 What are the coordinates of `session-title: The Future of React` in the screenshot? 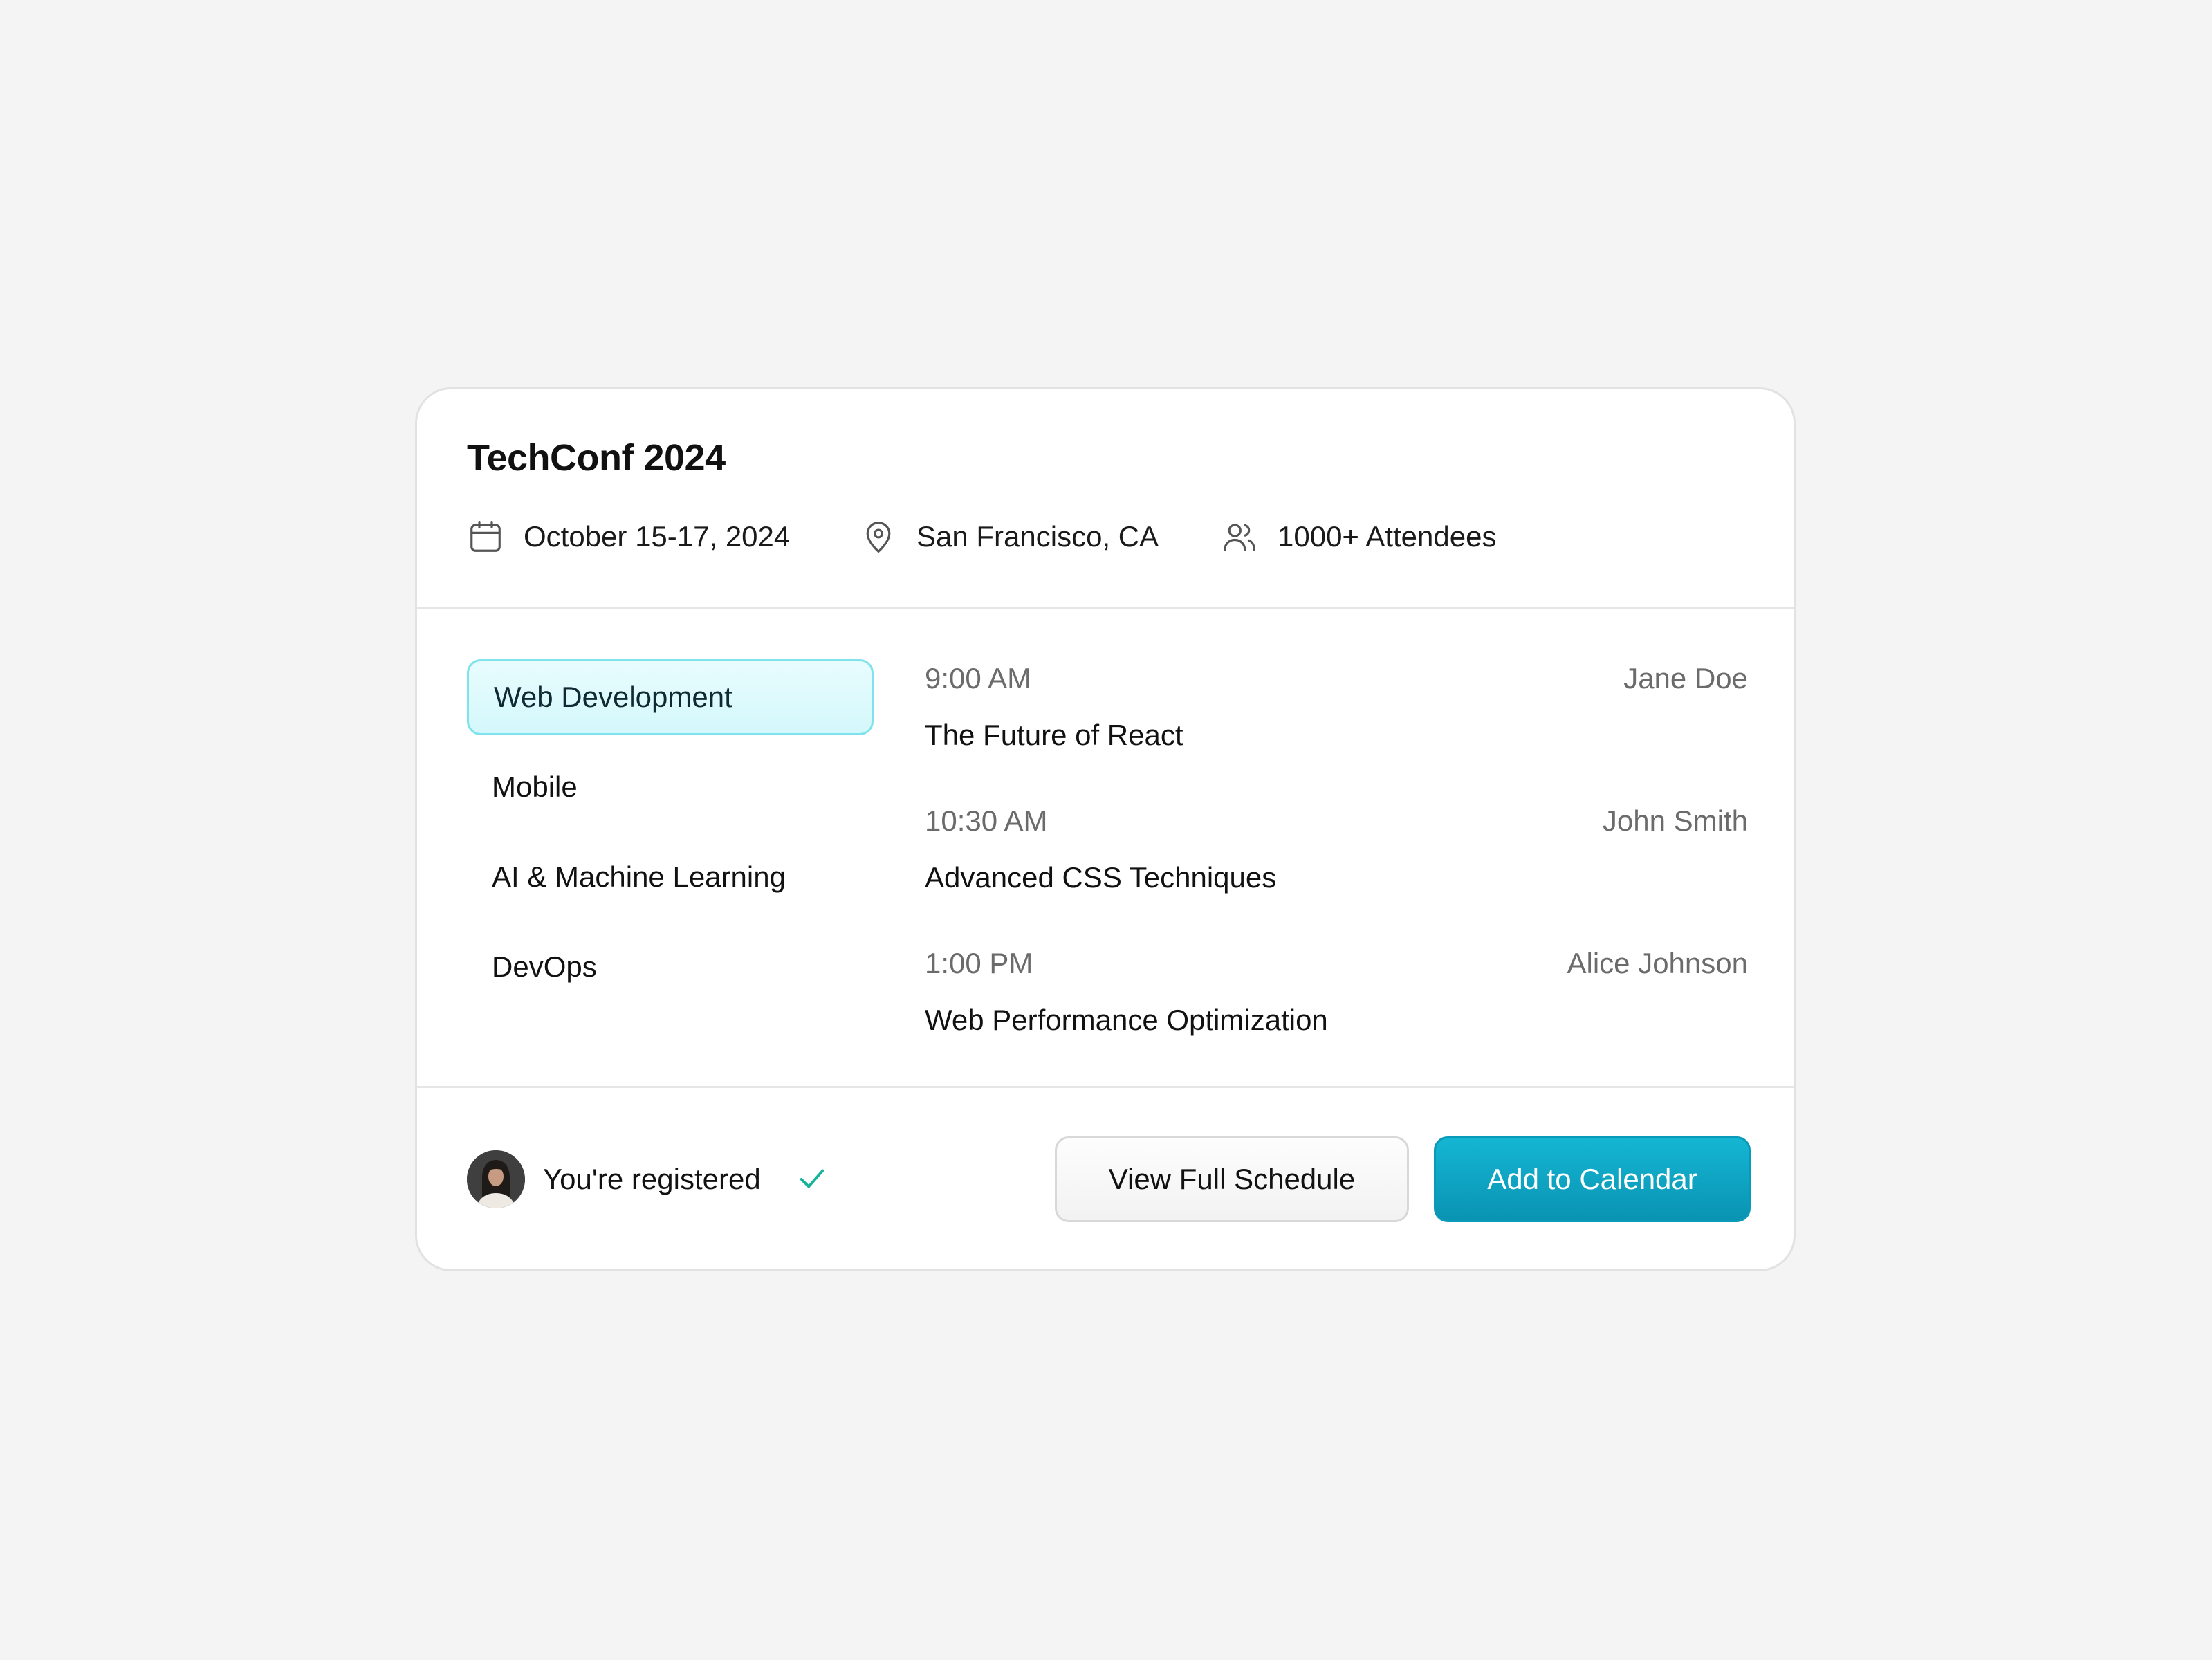 It's located at (1054, 735).